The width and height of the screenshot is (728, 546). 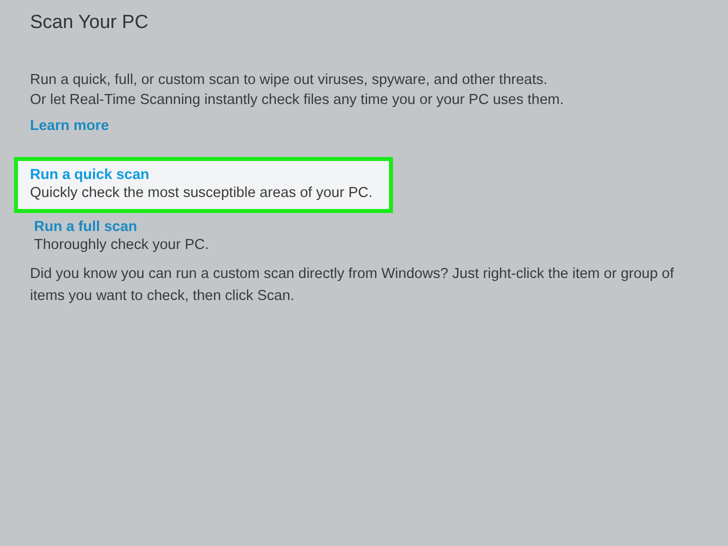 What do you see at coordinates (297, 100) in the screenshot?
I see `description-text: Or let Real-Time Scanning instantly check files any time you or your PC uses them.` at bounding box center [297, 100].